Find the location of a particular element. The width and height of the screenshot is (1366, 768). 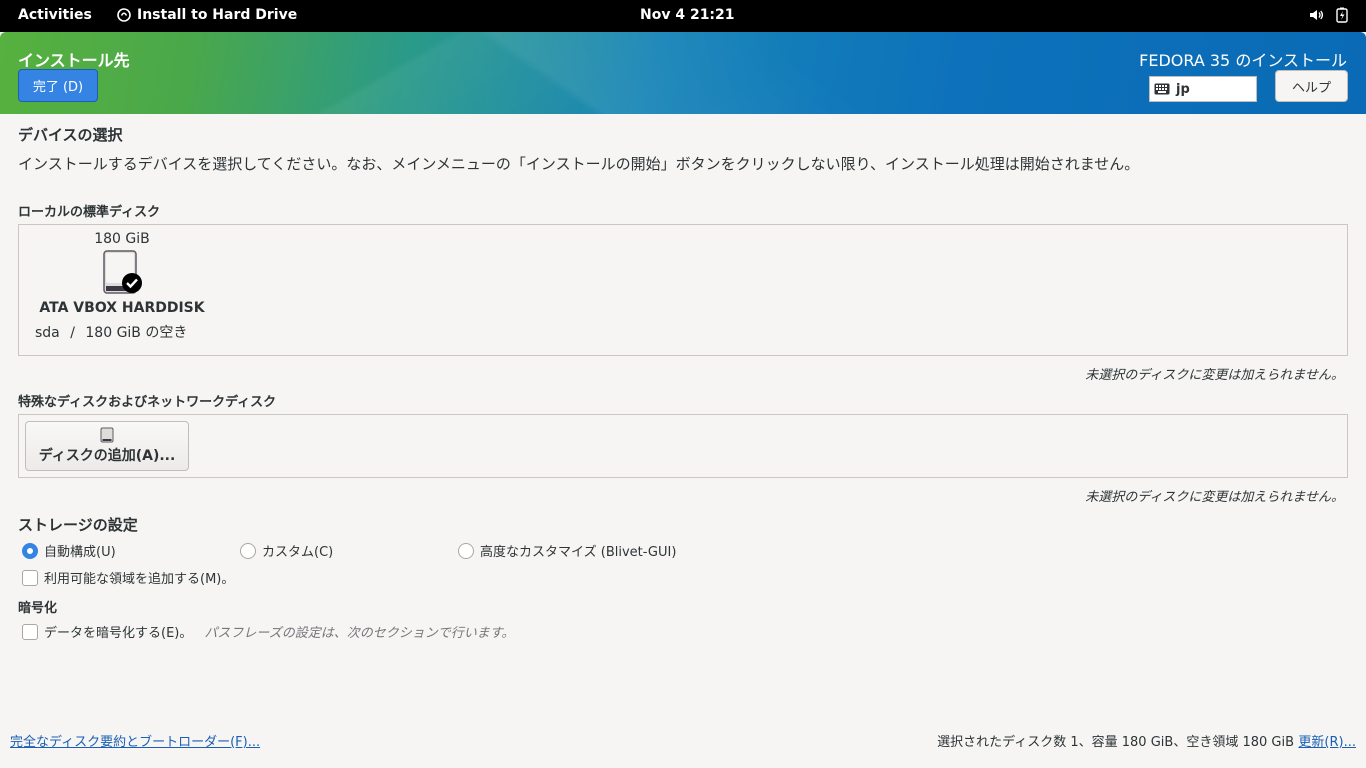

radio-label: 高度なカスタマイズ (Blivet-GUI) is located at coordinates (578, 552).